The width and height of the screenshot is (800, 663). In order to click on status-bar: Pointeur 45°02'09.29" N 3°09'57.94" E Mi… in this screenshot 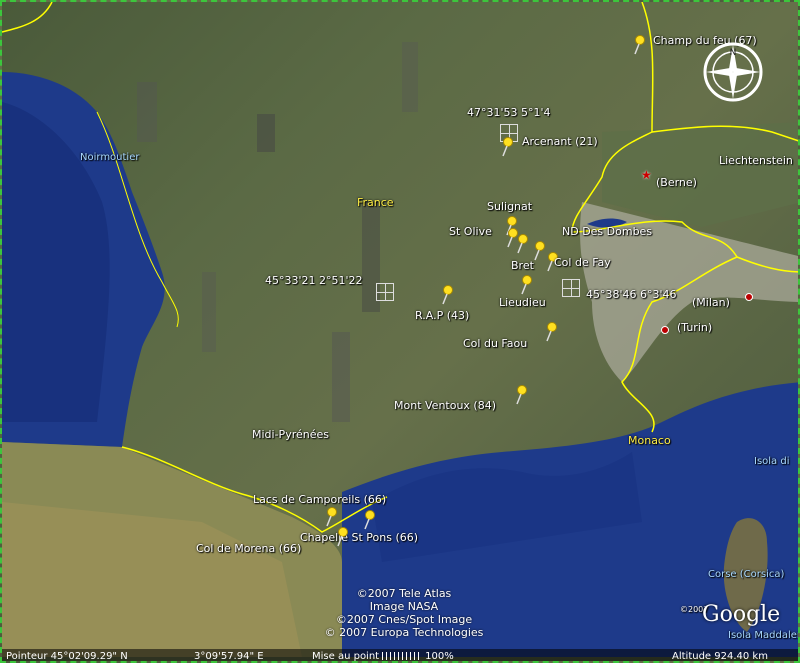, I will do `click(400, 655)`.